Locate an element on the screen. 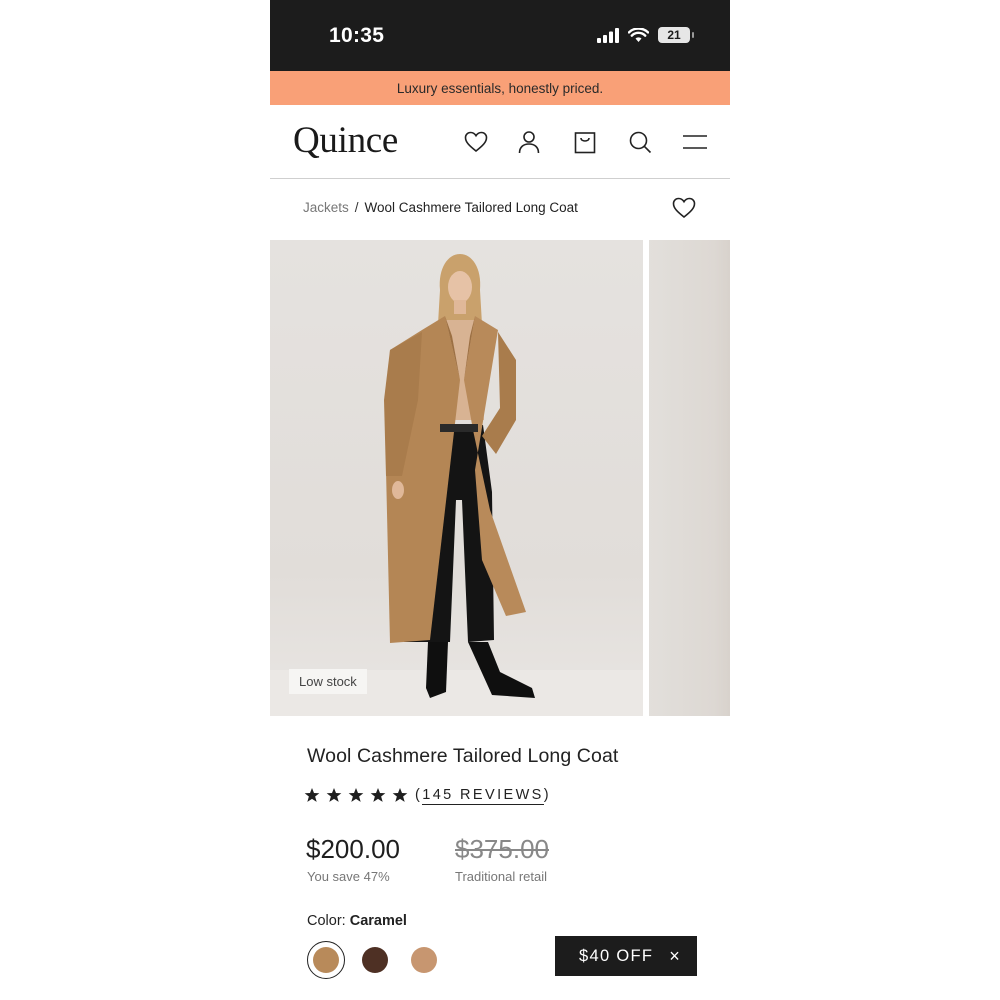  search-icon is located at coordinates (640, 142).